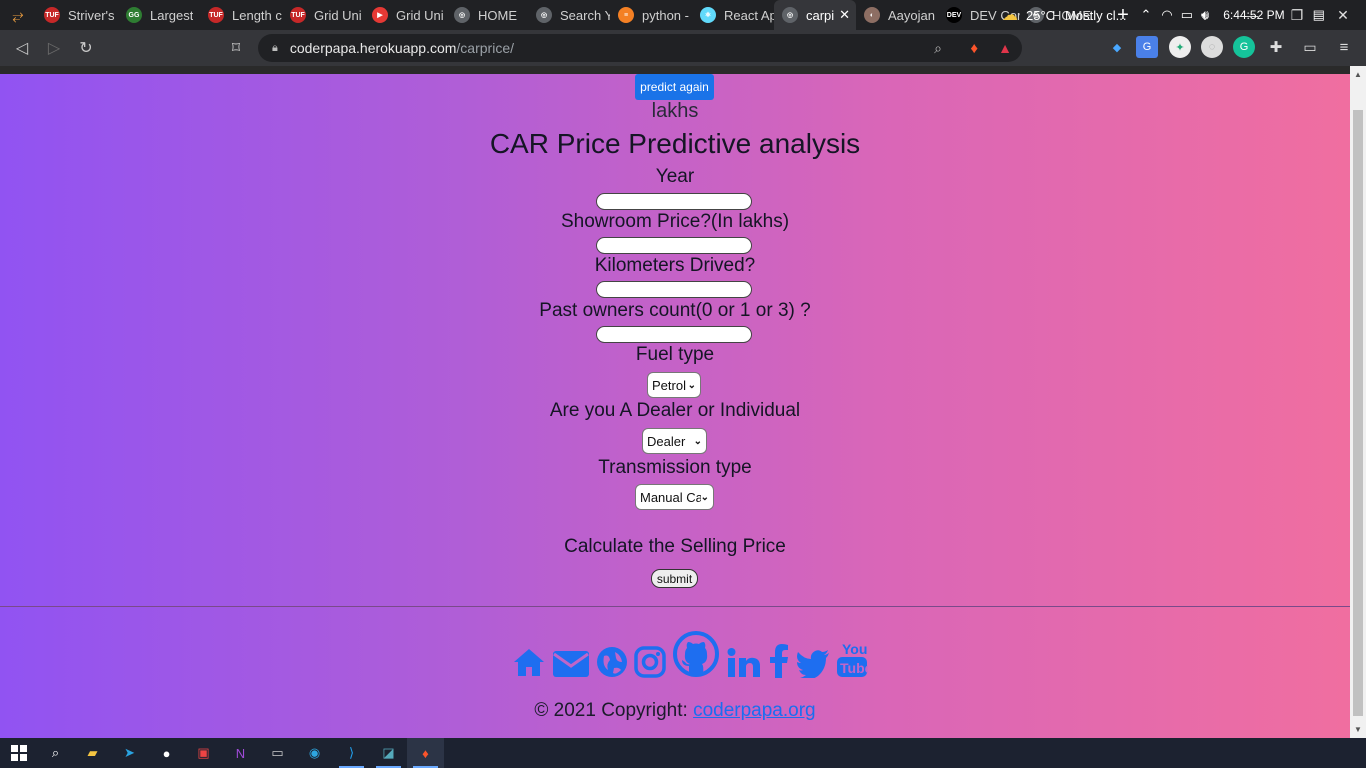 The image size is (1366, 768). What do you see at coordinates (614, 710) in the screenshot?
I see `copyright-text: © 2021 Copyright:` at bounding box center [614, 710].